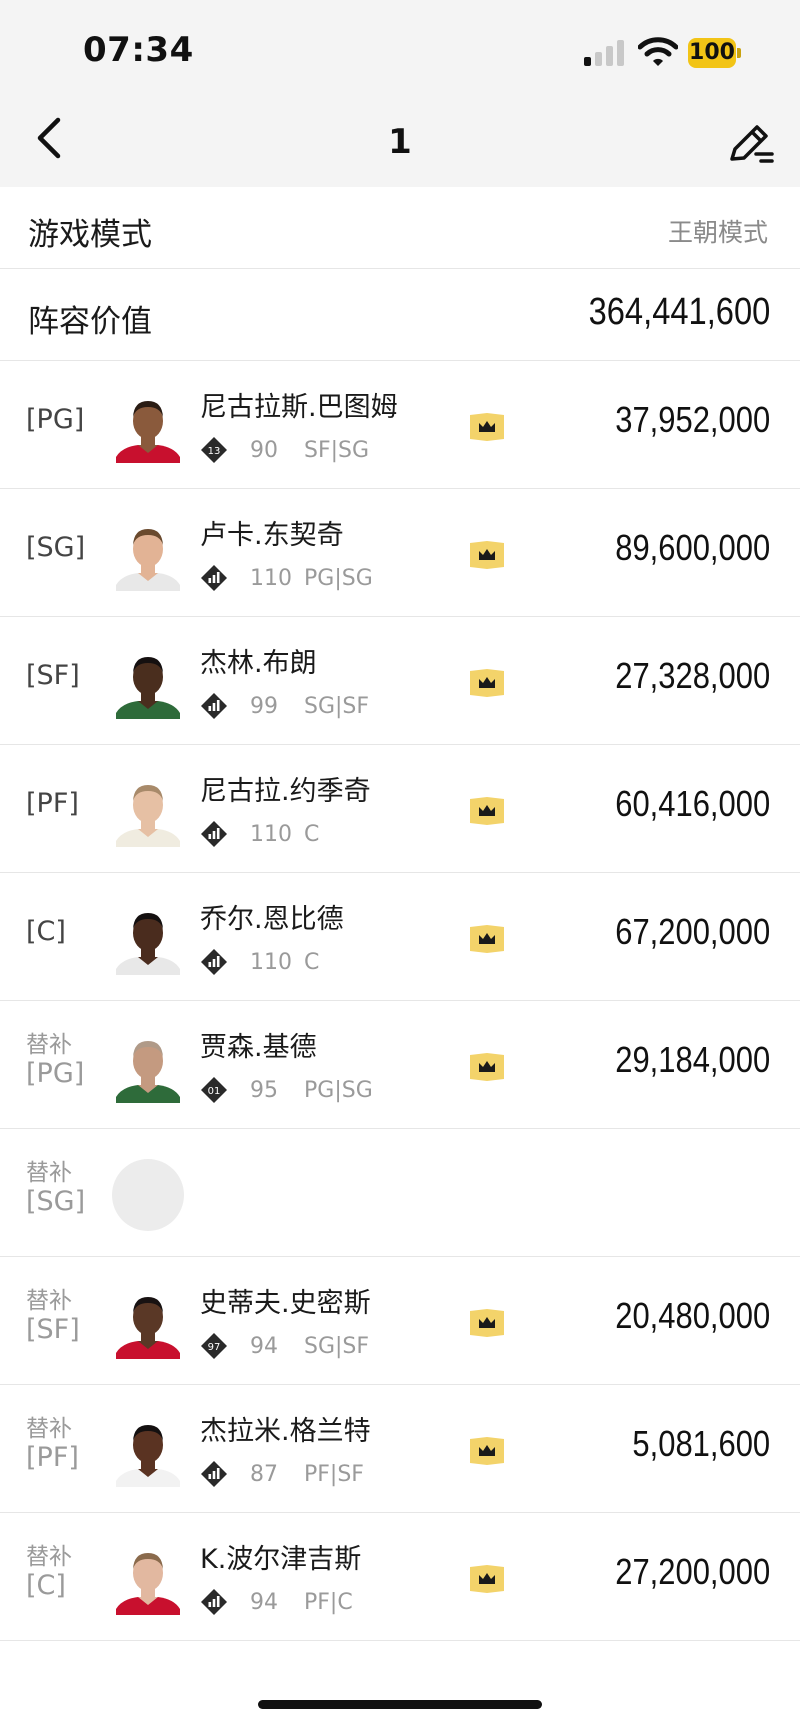 The height and width of the screenshot is (1731, 800). Describe the element at coordinates (658, 51) in the screenshot. I see `wifi-icon` at that location.